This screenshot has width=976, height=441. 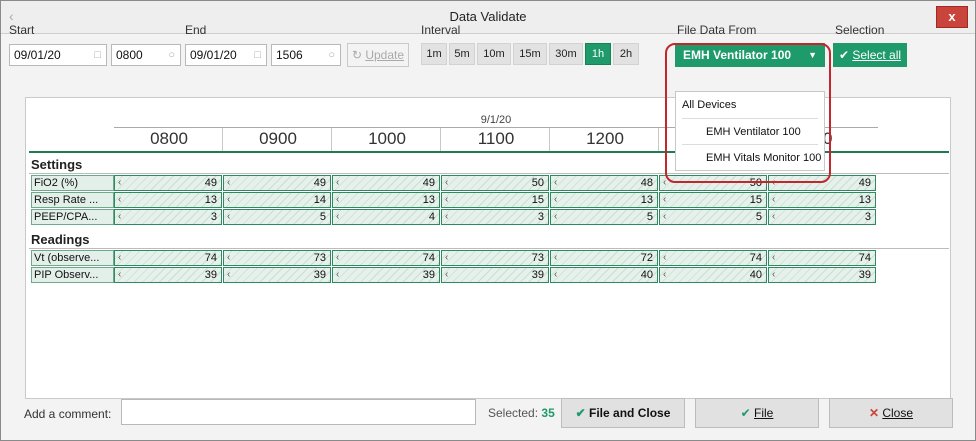 What do you see at coordinates (765, 132) in the screenshot?
I see `menu-item-emh-ventilator: EMH Ventilator 100` at bounding box center [765, 132].